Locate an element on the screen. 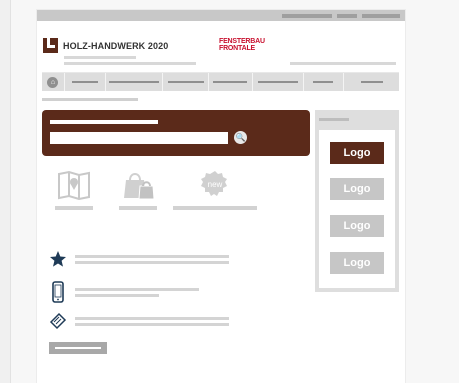 The width and height of the screenshot is (459, 383). partner-logo: FENSTERBAU FRONTALE is located at coordinates (242, 45).